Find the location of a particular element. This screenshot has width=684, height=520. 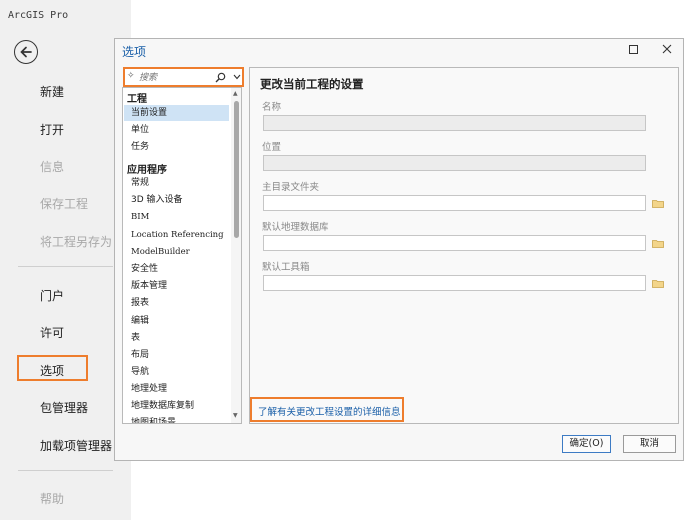

name-field is located at coordinates (454, 123).